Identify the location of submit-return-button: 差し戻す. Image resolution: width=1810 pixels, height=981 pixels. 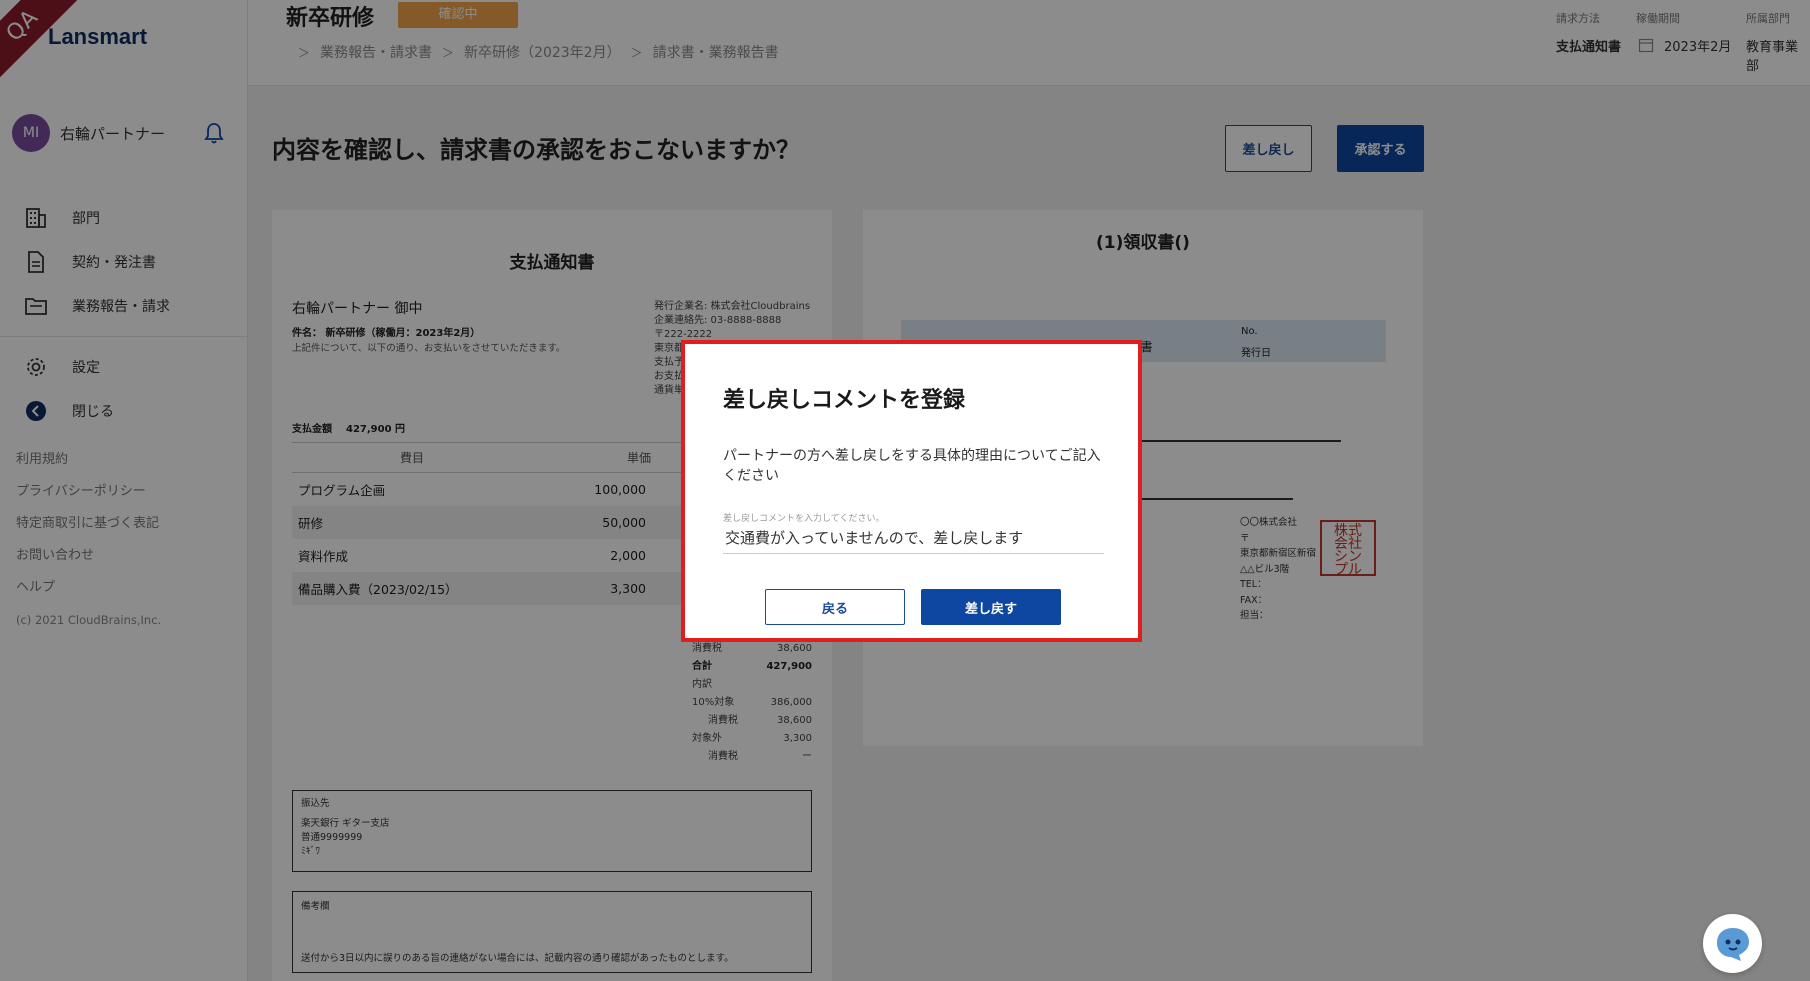
(991, 607).